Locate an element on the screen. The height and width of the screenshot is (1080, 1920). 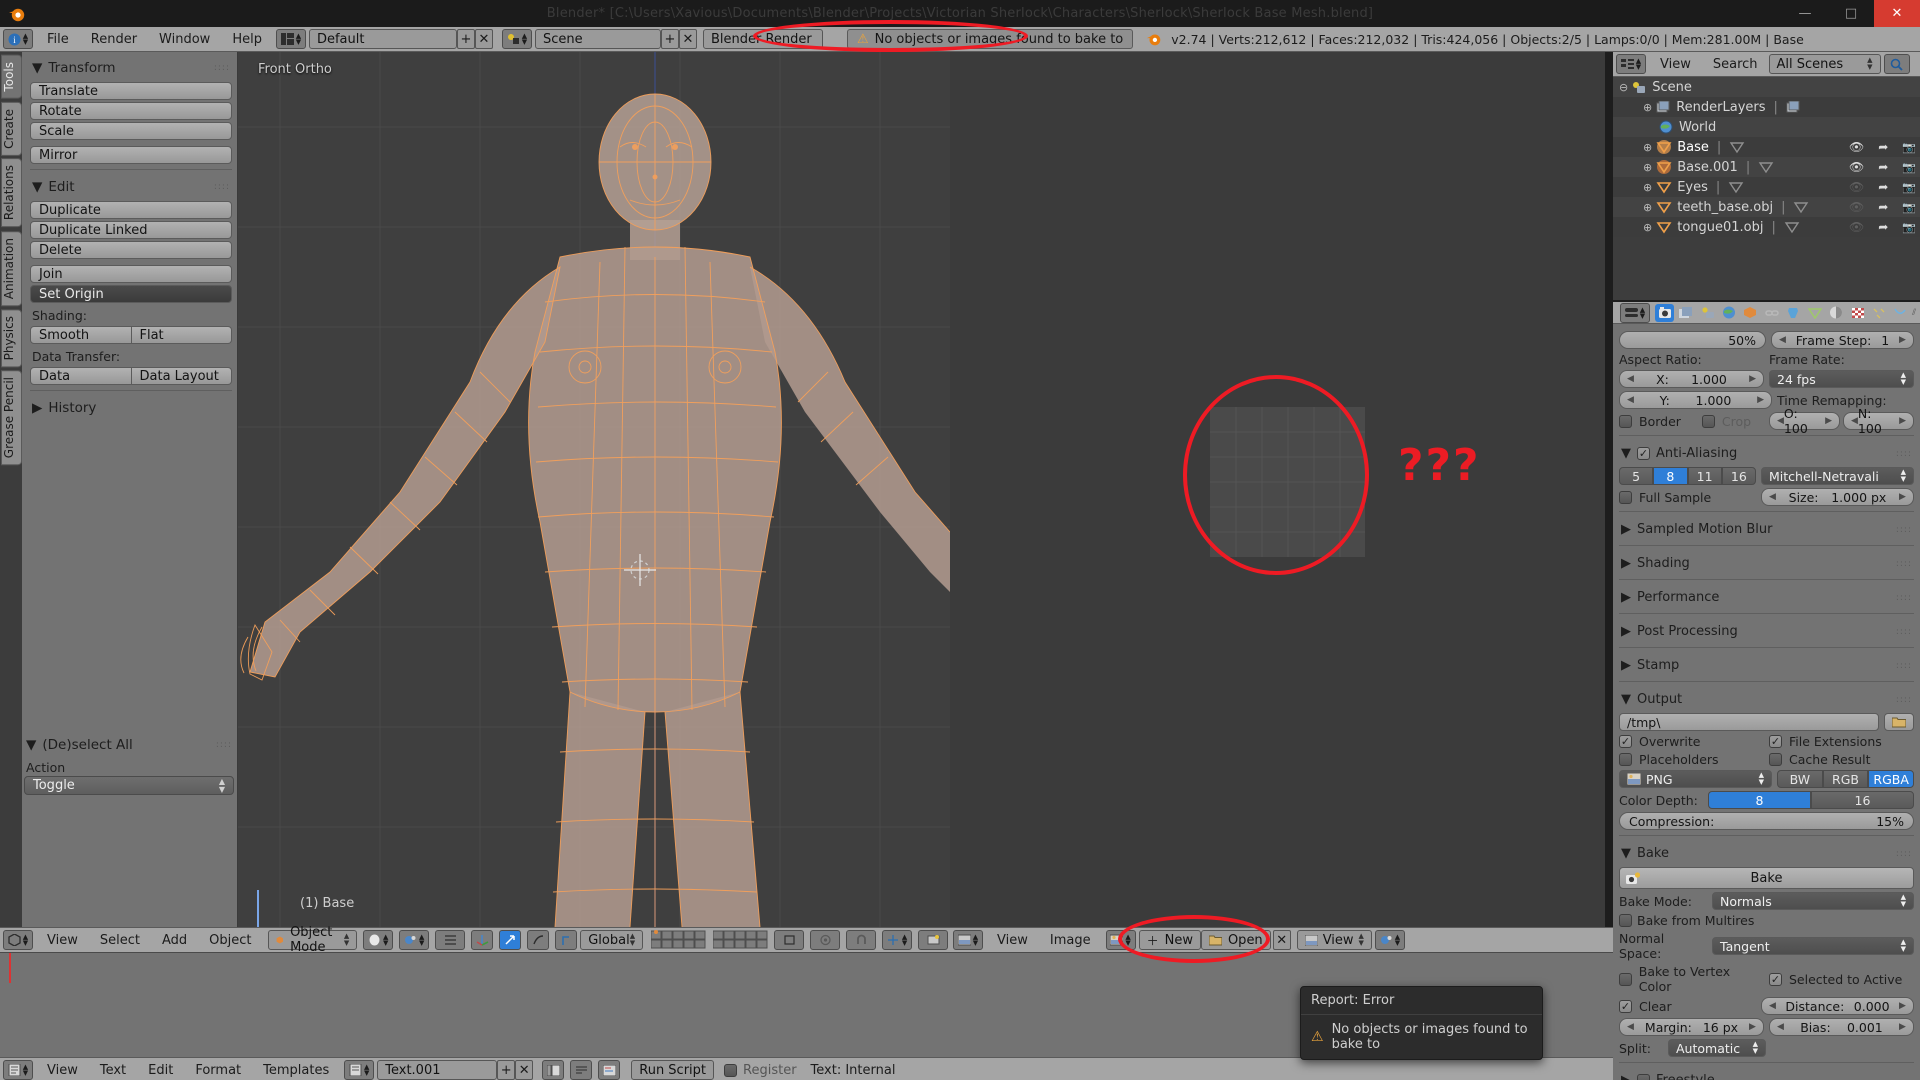
add-scene-button: + is located at coordinates (669, 39).